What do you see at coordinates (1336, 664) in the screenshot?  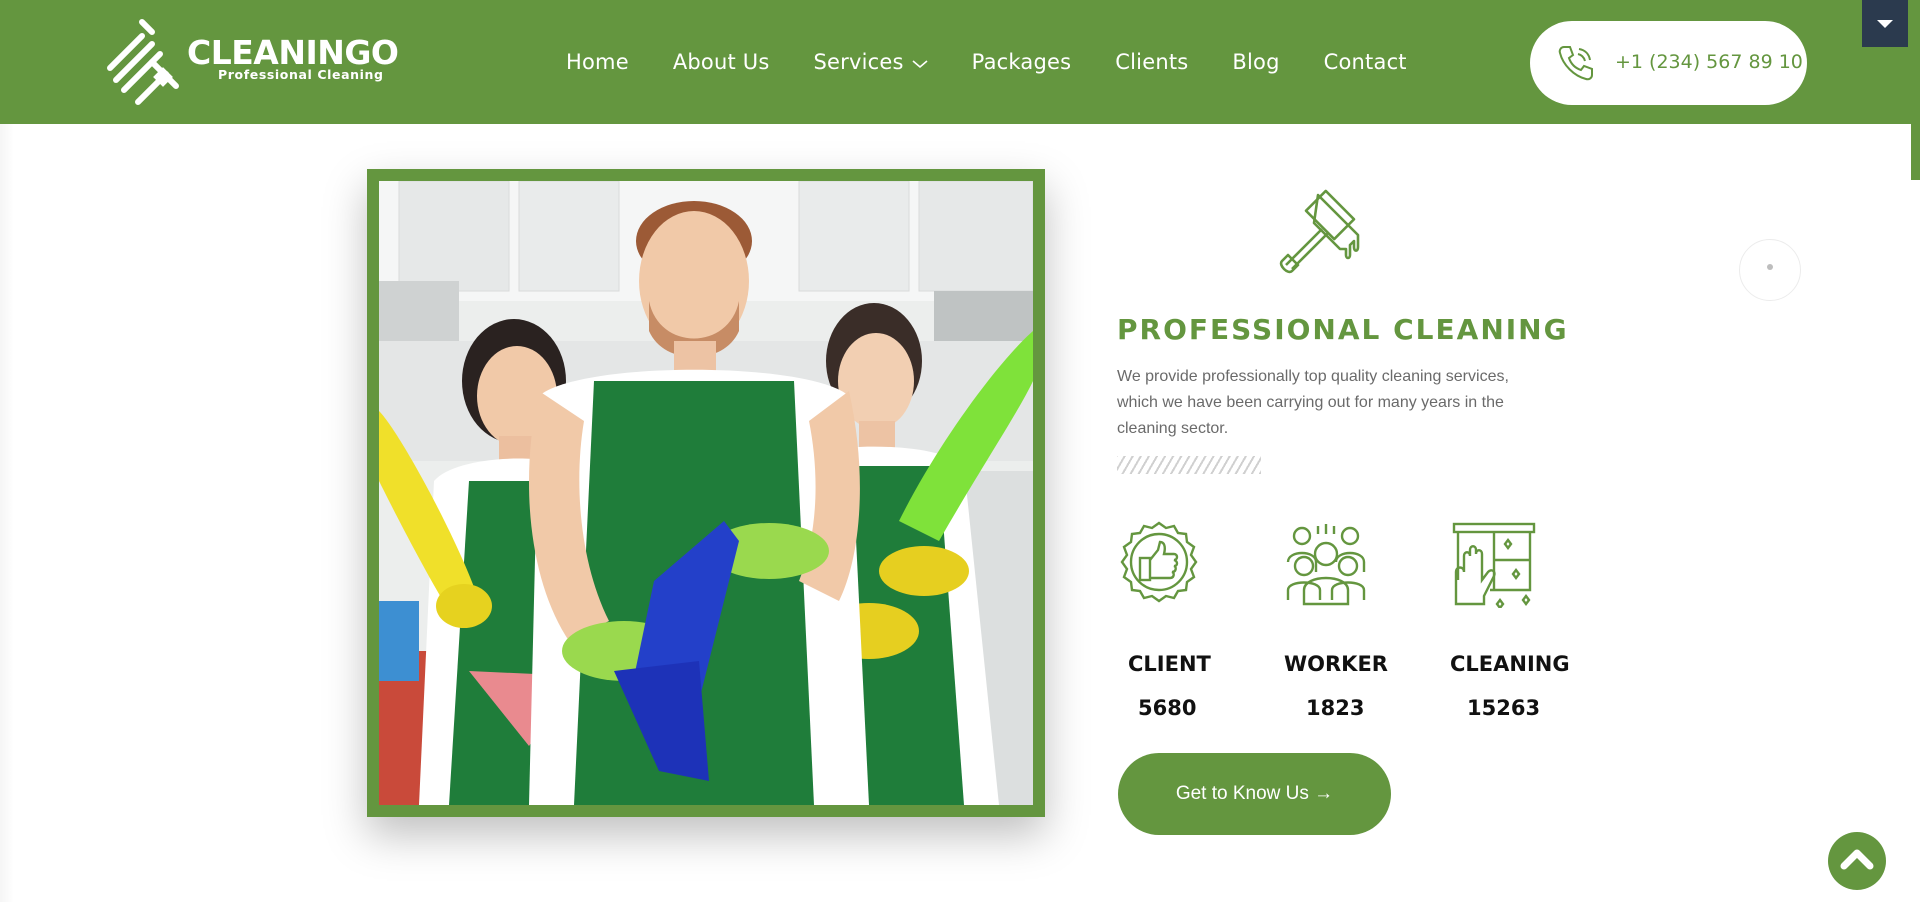 I see `stat-label: WORKER` at bounding box center [1336, 664].